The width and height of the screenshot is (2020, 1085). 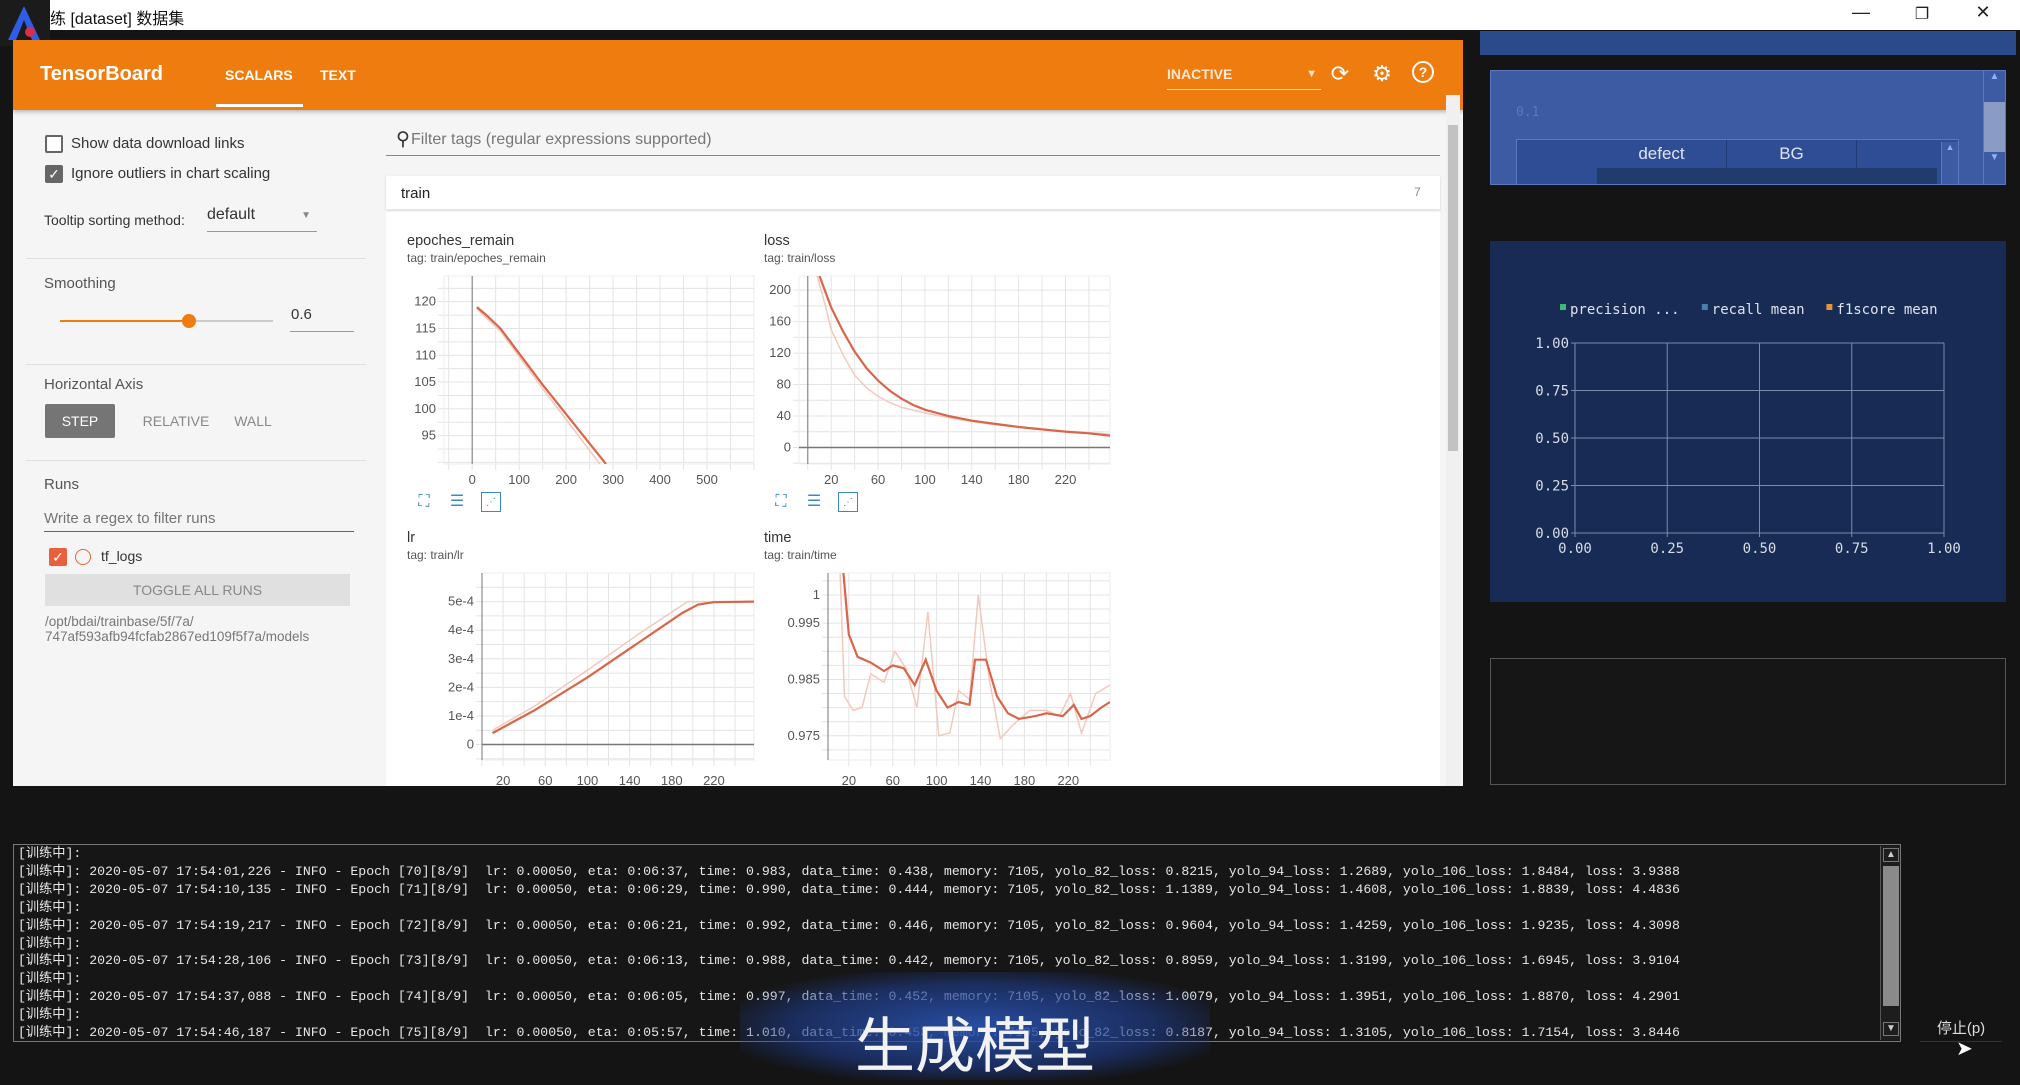 What do you see at coordinates (784, 384) in the screenshot?
I see `y-tick-label: 80` at bounding box center [784, 384].